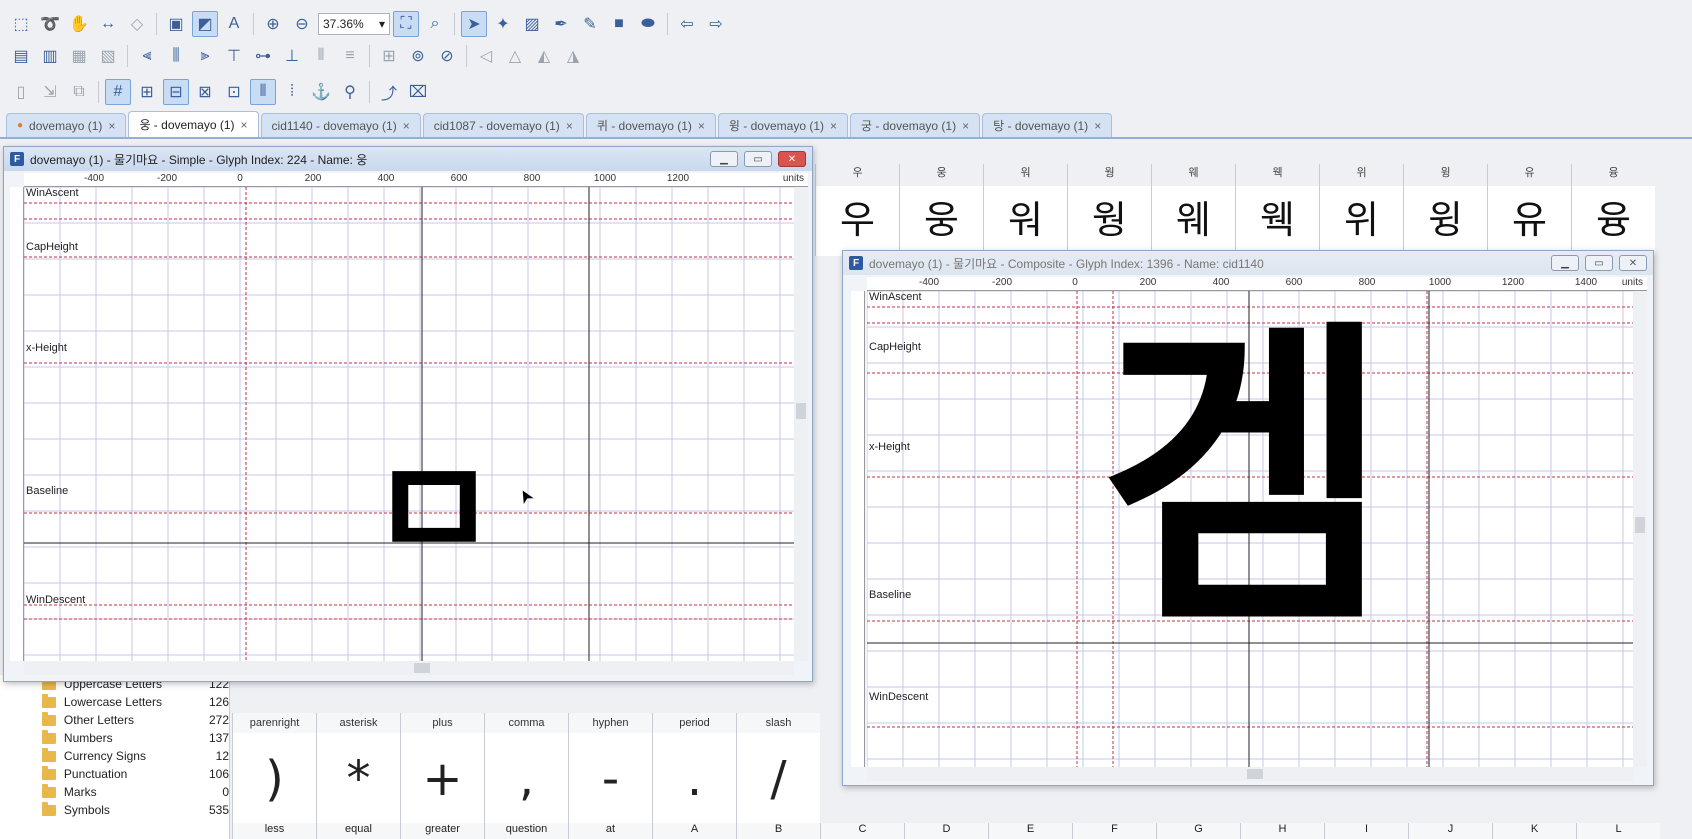  What do you see at coordinates (573, 56) in the screenshot?
I see `skew-icon: ◮` at bounding box center [573, 56].